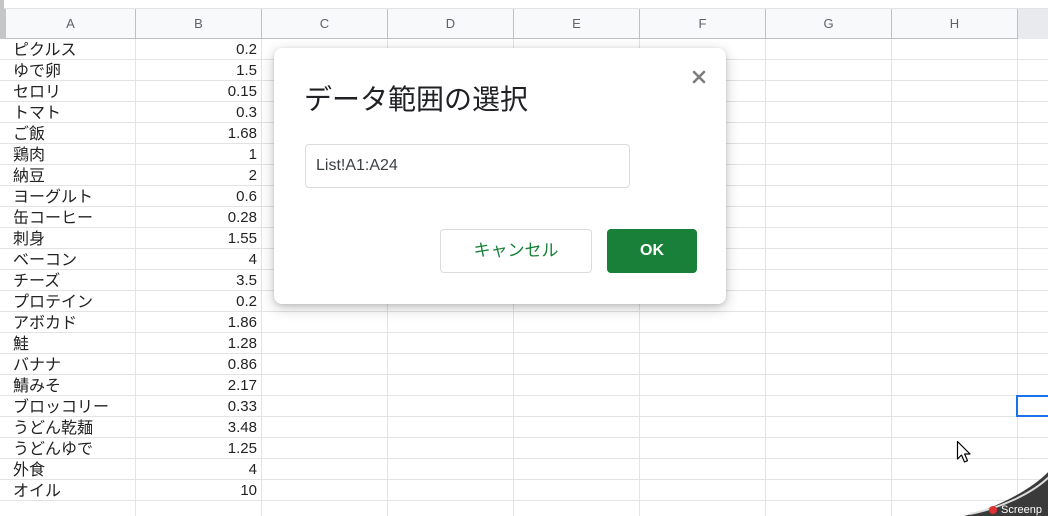  What do you see at coordinates (37, 91) in the screenshot?
I see `cell-item-name: セロリ` at bounding box center [37, 91].